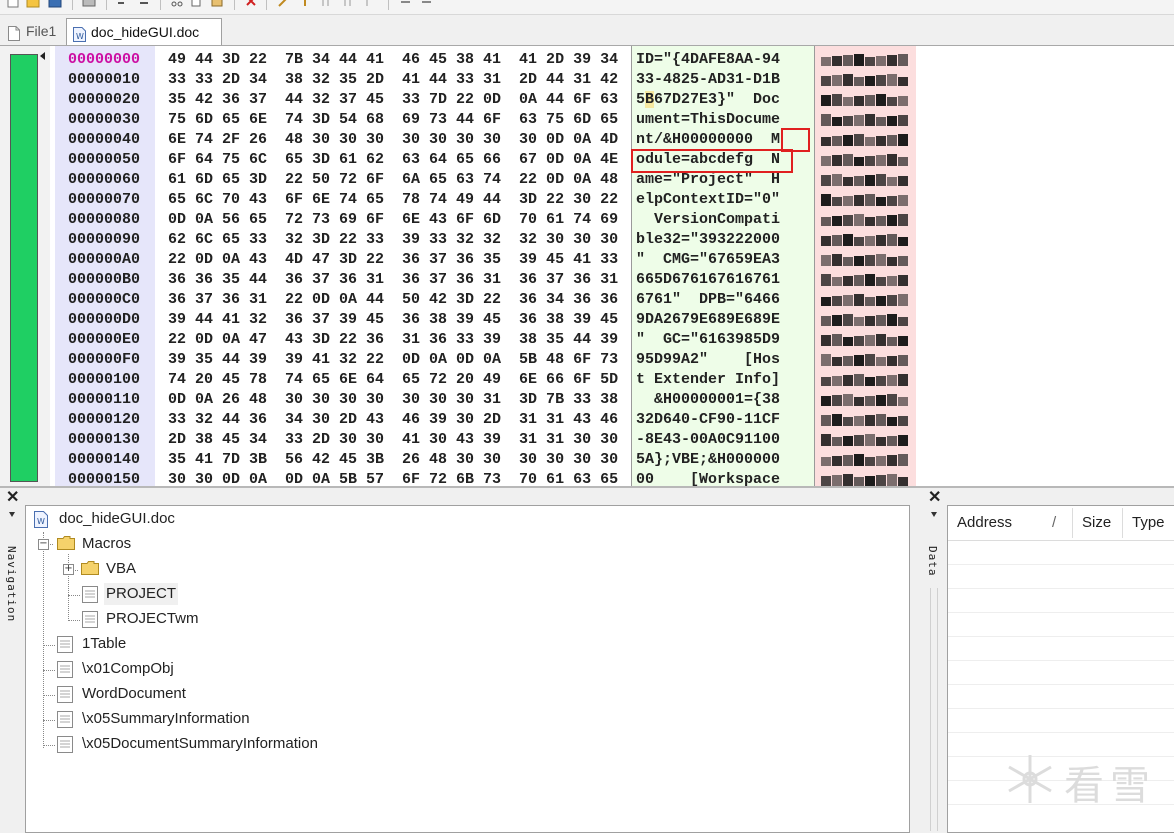  I want to click on word-doc-icon: W, so click(41, 522).